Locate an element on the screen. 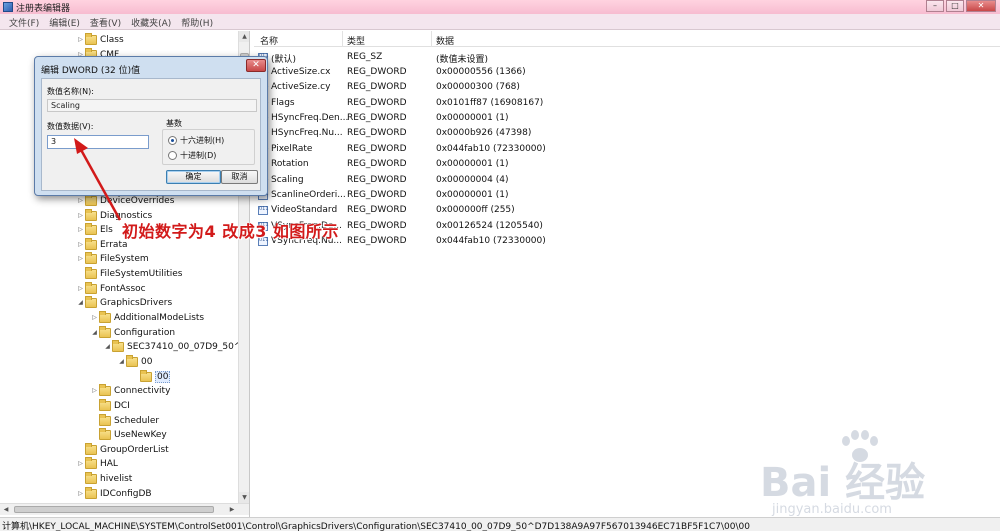 Image resolution: width=1000 pixels, height=531 pixels. watermark-logo: Bai 经验 is located at coordinates (843, 483).